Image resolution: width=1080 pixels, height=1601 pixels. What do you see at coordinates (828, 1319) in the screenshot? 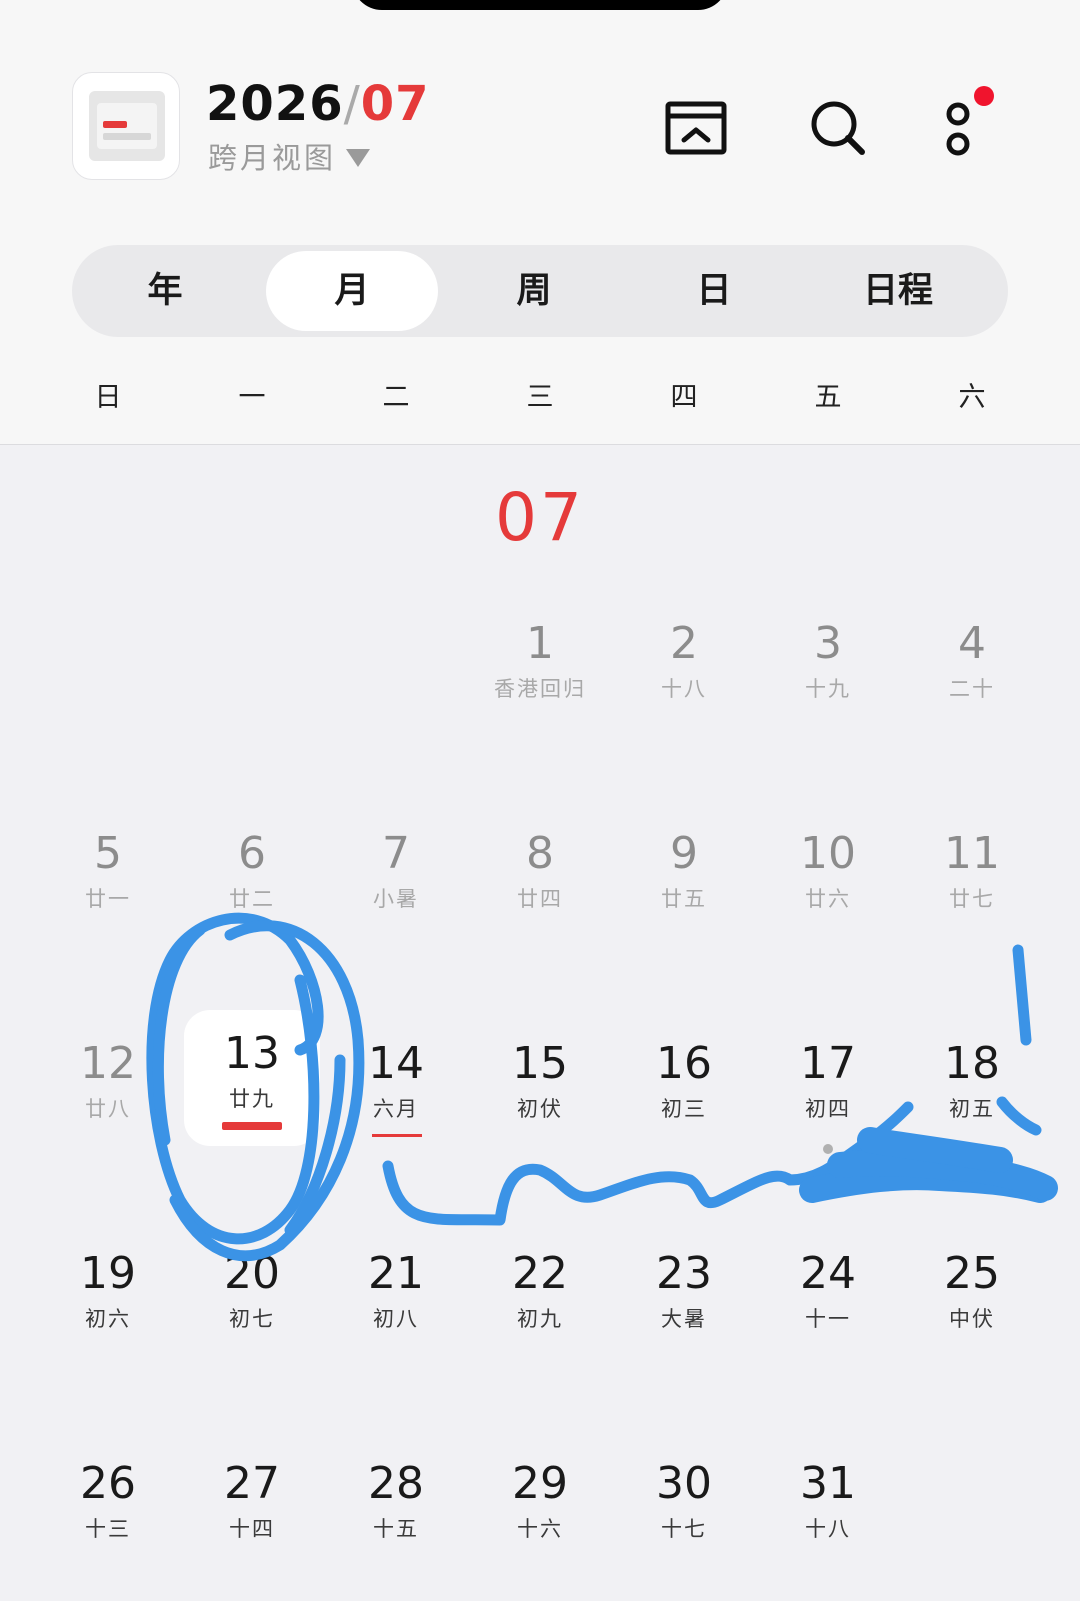
I see `day-lunar-label: 十一` at bounding box center [828, 1319].